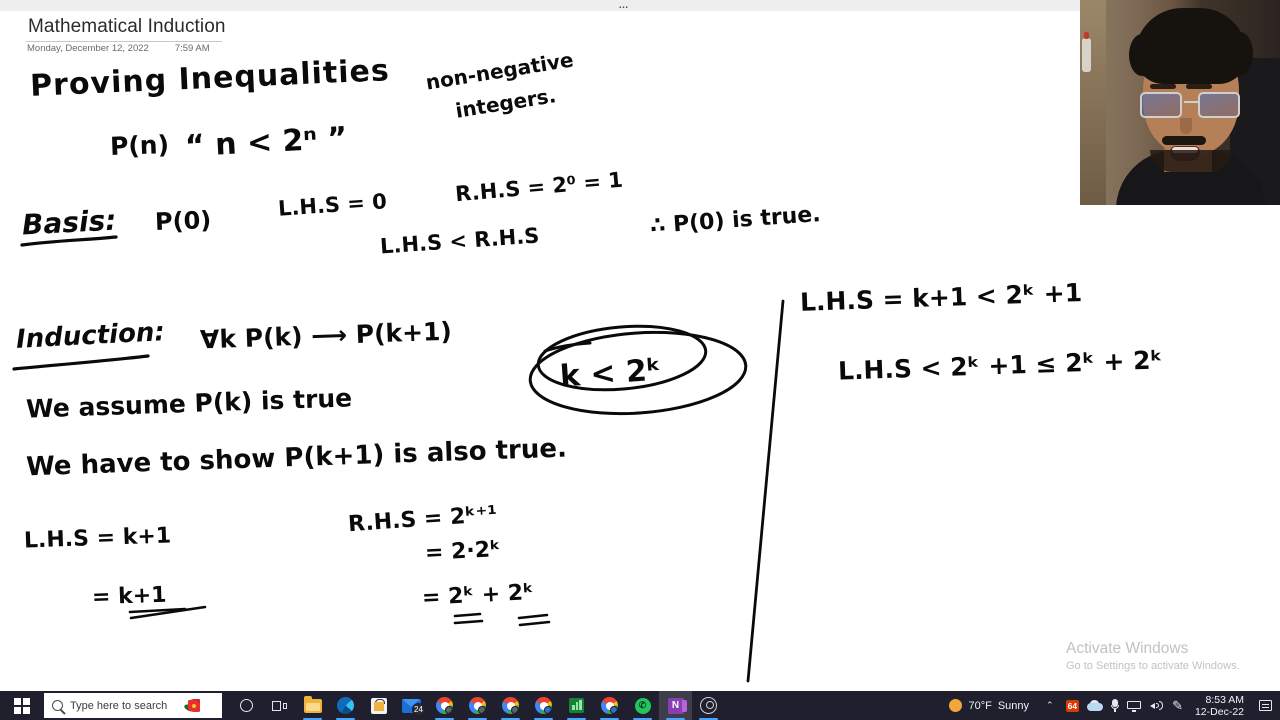 The image size is (1280, 720). I want to click on notification-center-button, so click(1265, 705).